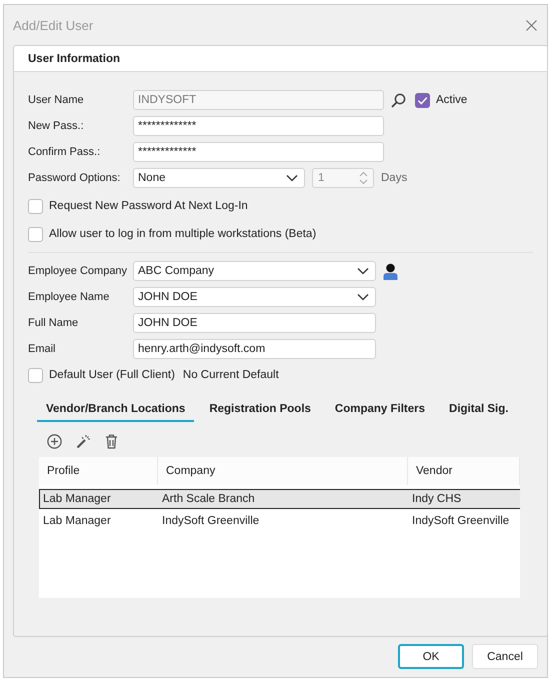 This screenshot has width=559, height=685. What do you see at coordinates (111, 441) in the screenshot?
I see `trash-icon` at bounding box center [111, 441].